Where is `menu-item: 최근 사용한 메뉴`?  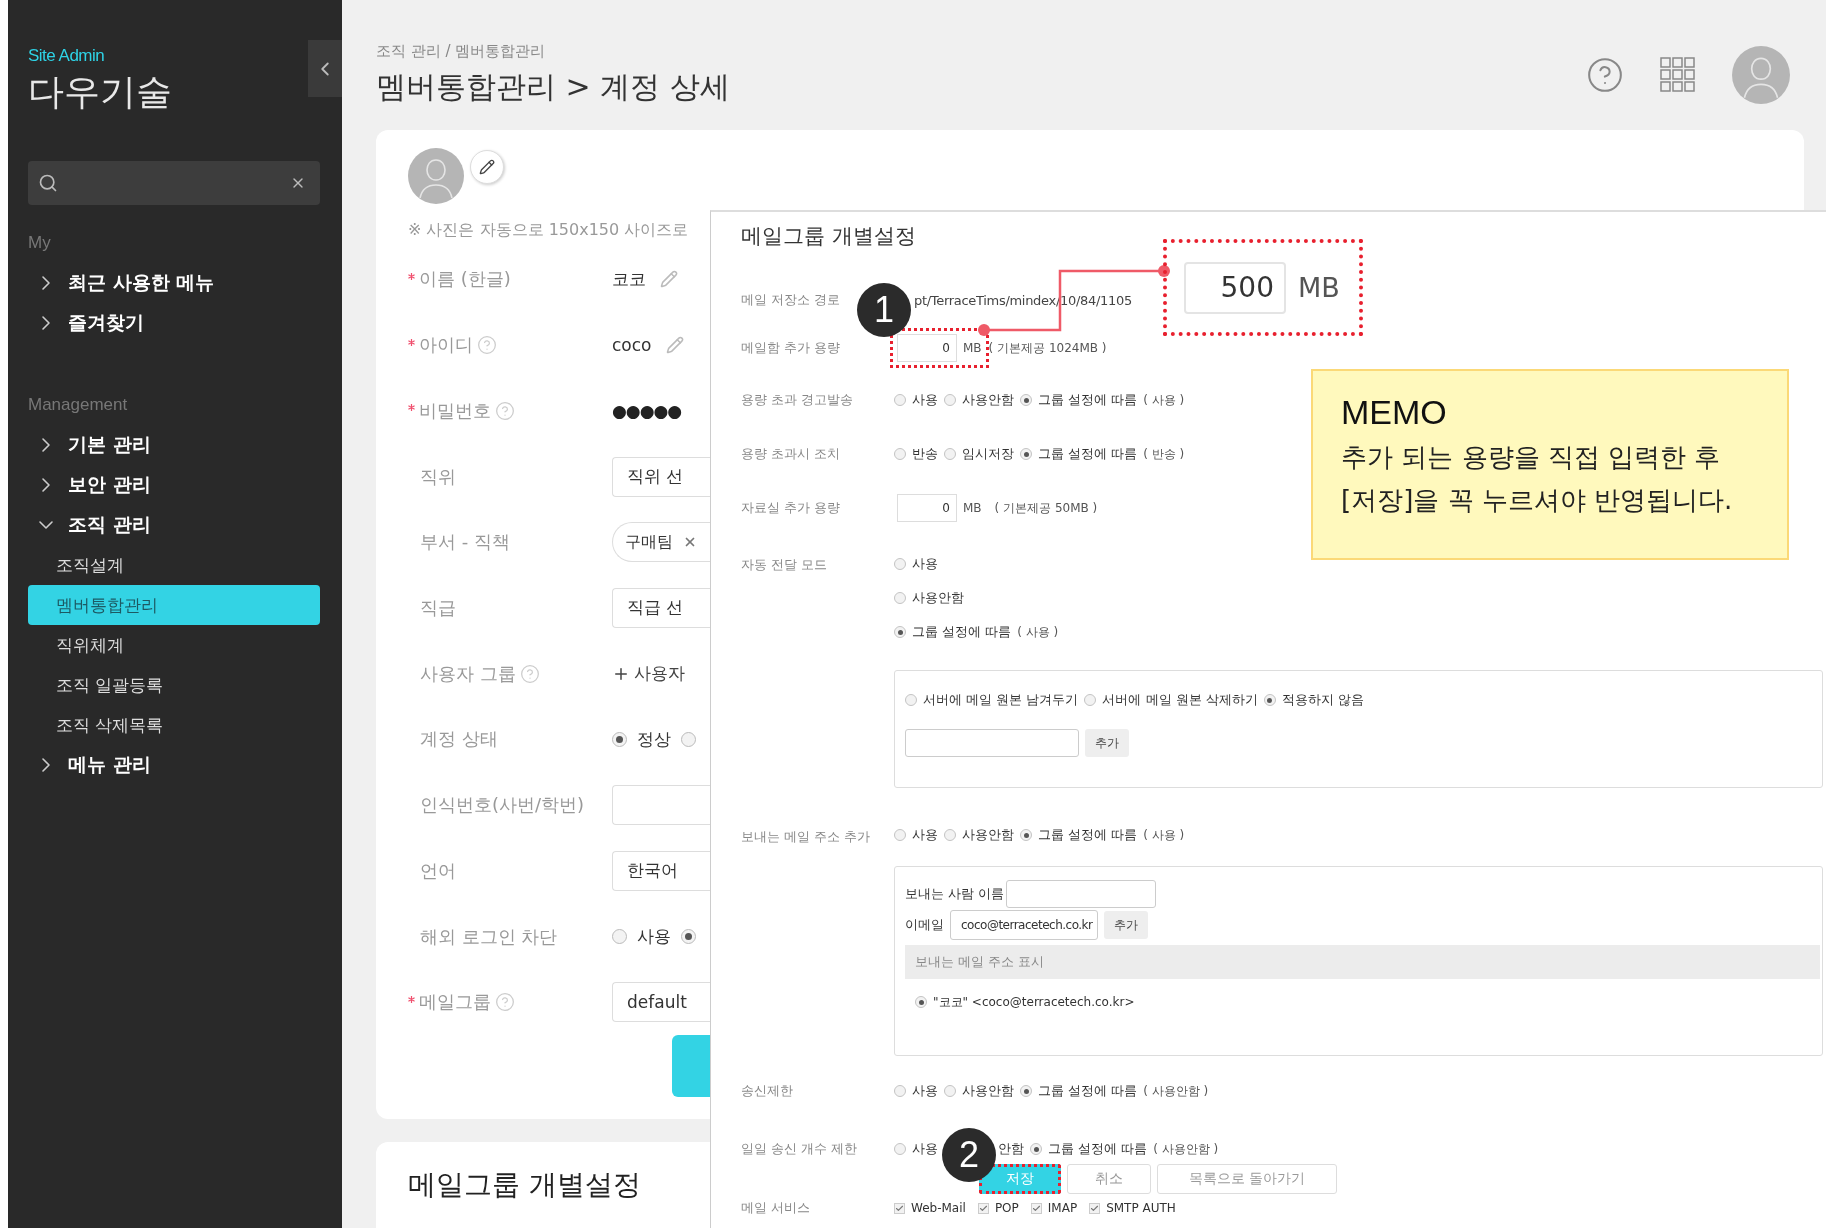
menu-item: 최근 사용한 메뉴 is located at coordinates (141, 283).